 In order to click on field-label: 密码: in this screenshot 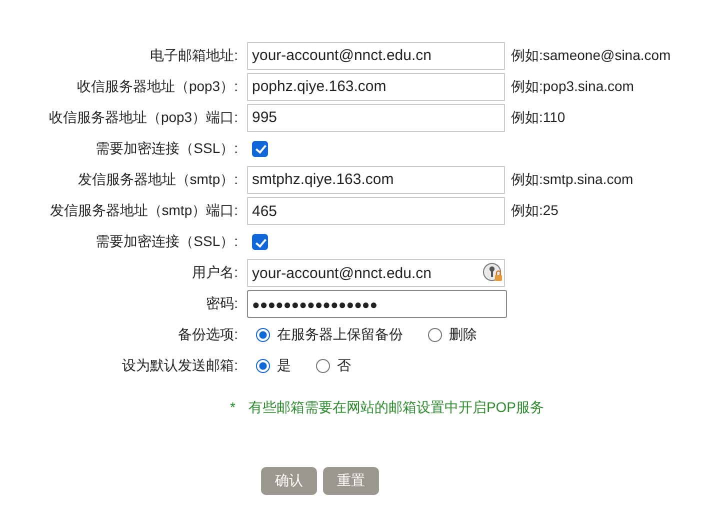, I will do `click(222, 304)`.